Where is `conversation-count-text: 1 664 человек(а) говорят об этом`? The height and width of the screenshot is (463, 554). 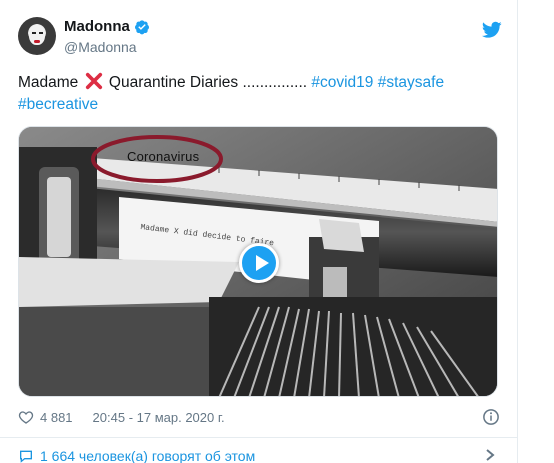 conversation-count-text: 1 664 человек(а) говорят об этом is located at coordinates (147, 455).